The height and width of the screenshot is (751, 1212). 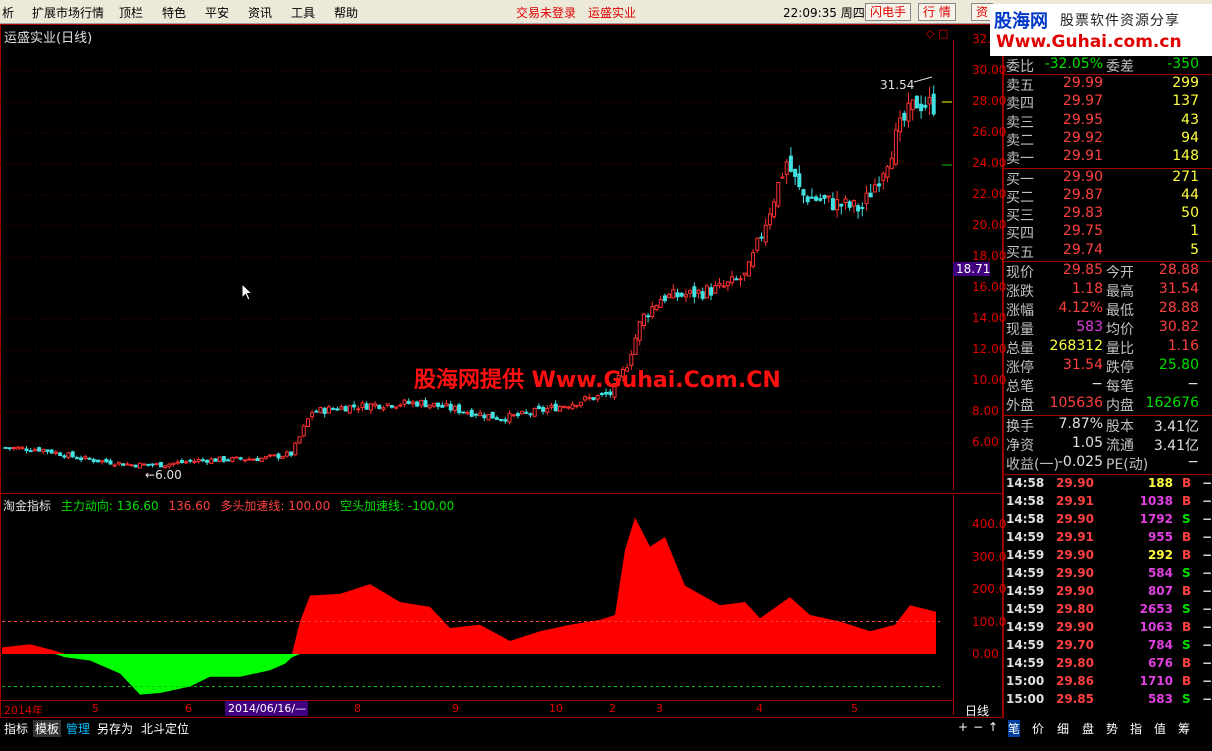 I want to click on quote-button: 行 情, so click(x=937, y=12).